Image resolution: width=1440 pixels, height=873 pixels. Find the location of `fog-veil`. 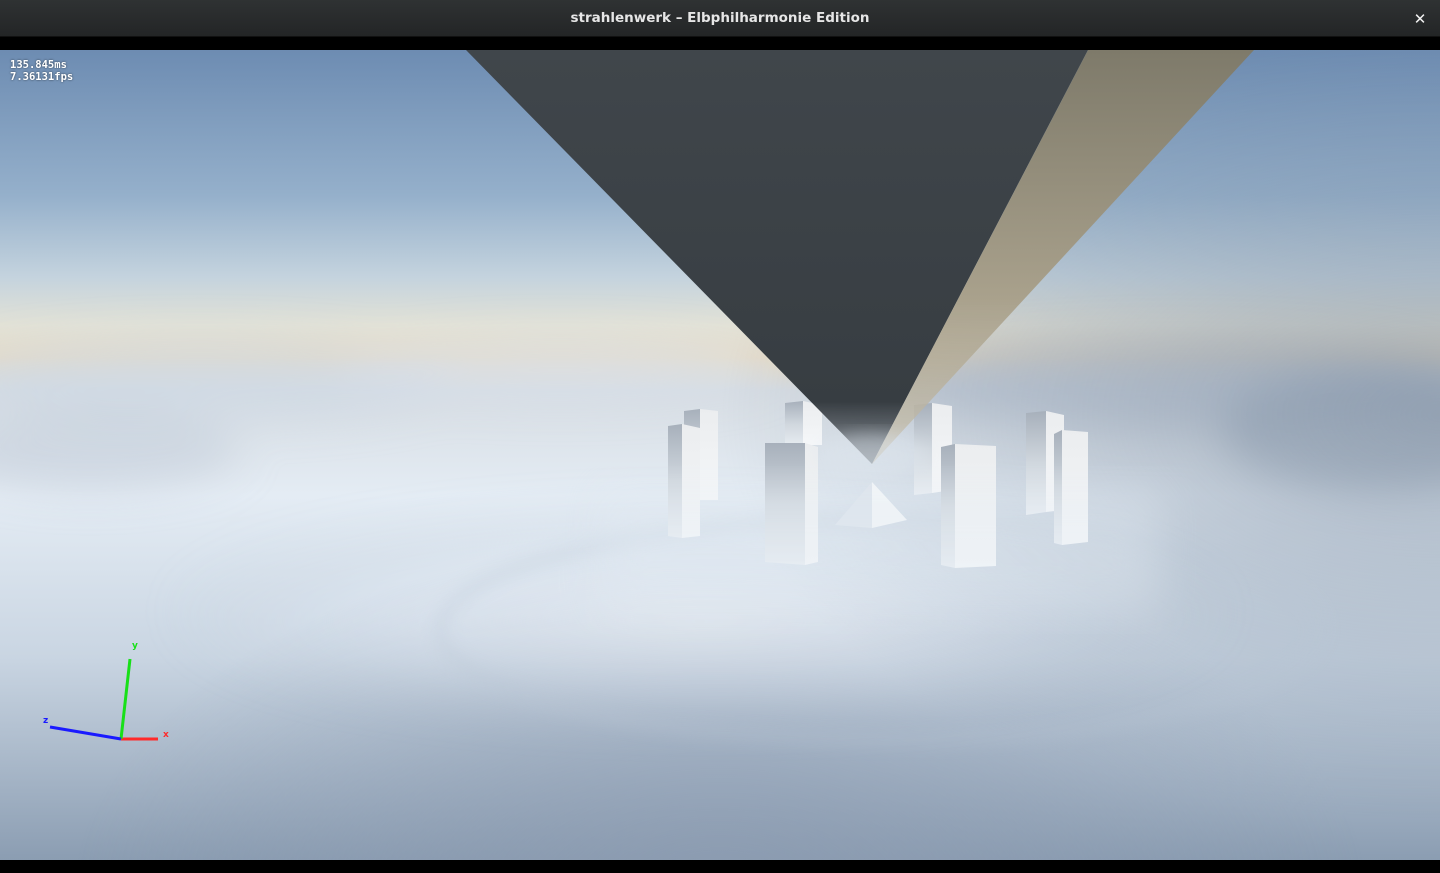

fog-veil is located at coordinates (880, 550).